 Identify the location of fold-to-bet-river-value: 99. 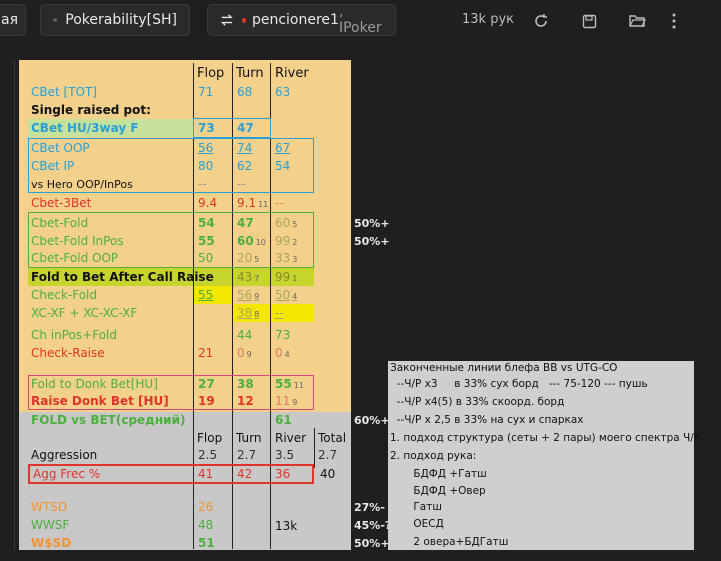
(283, 277).